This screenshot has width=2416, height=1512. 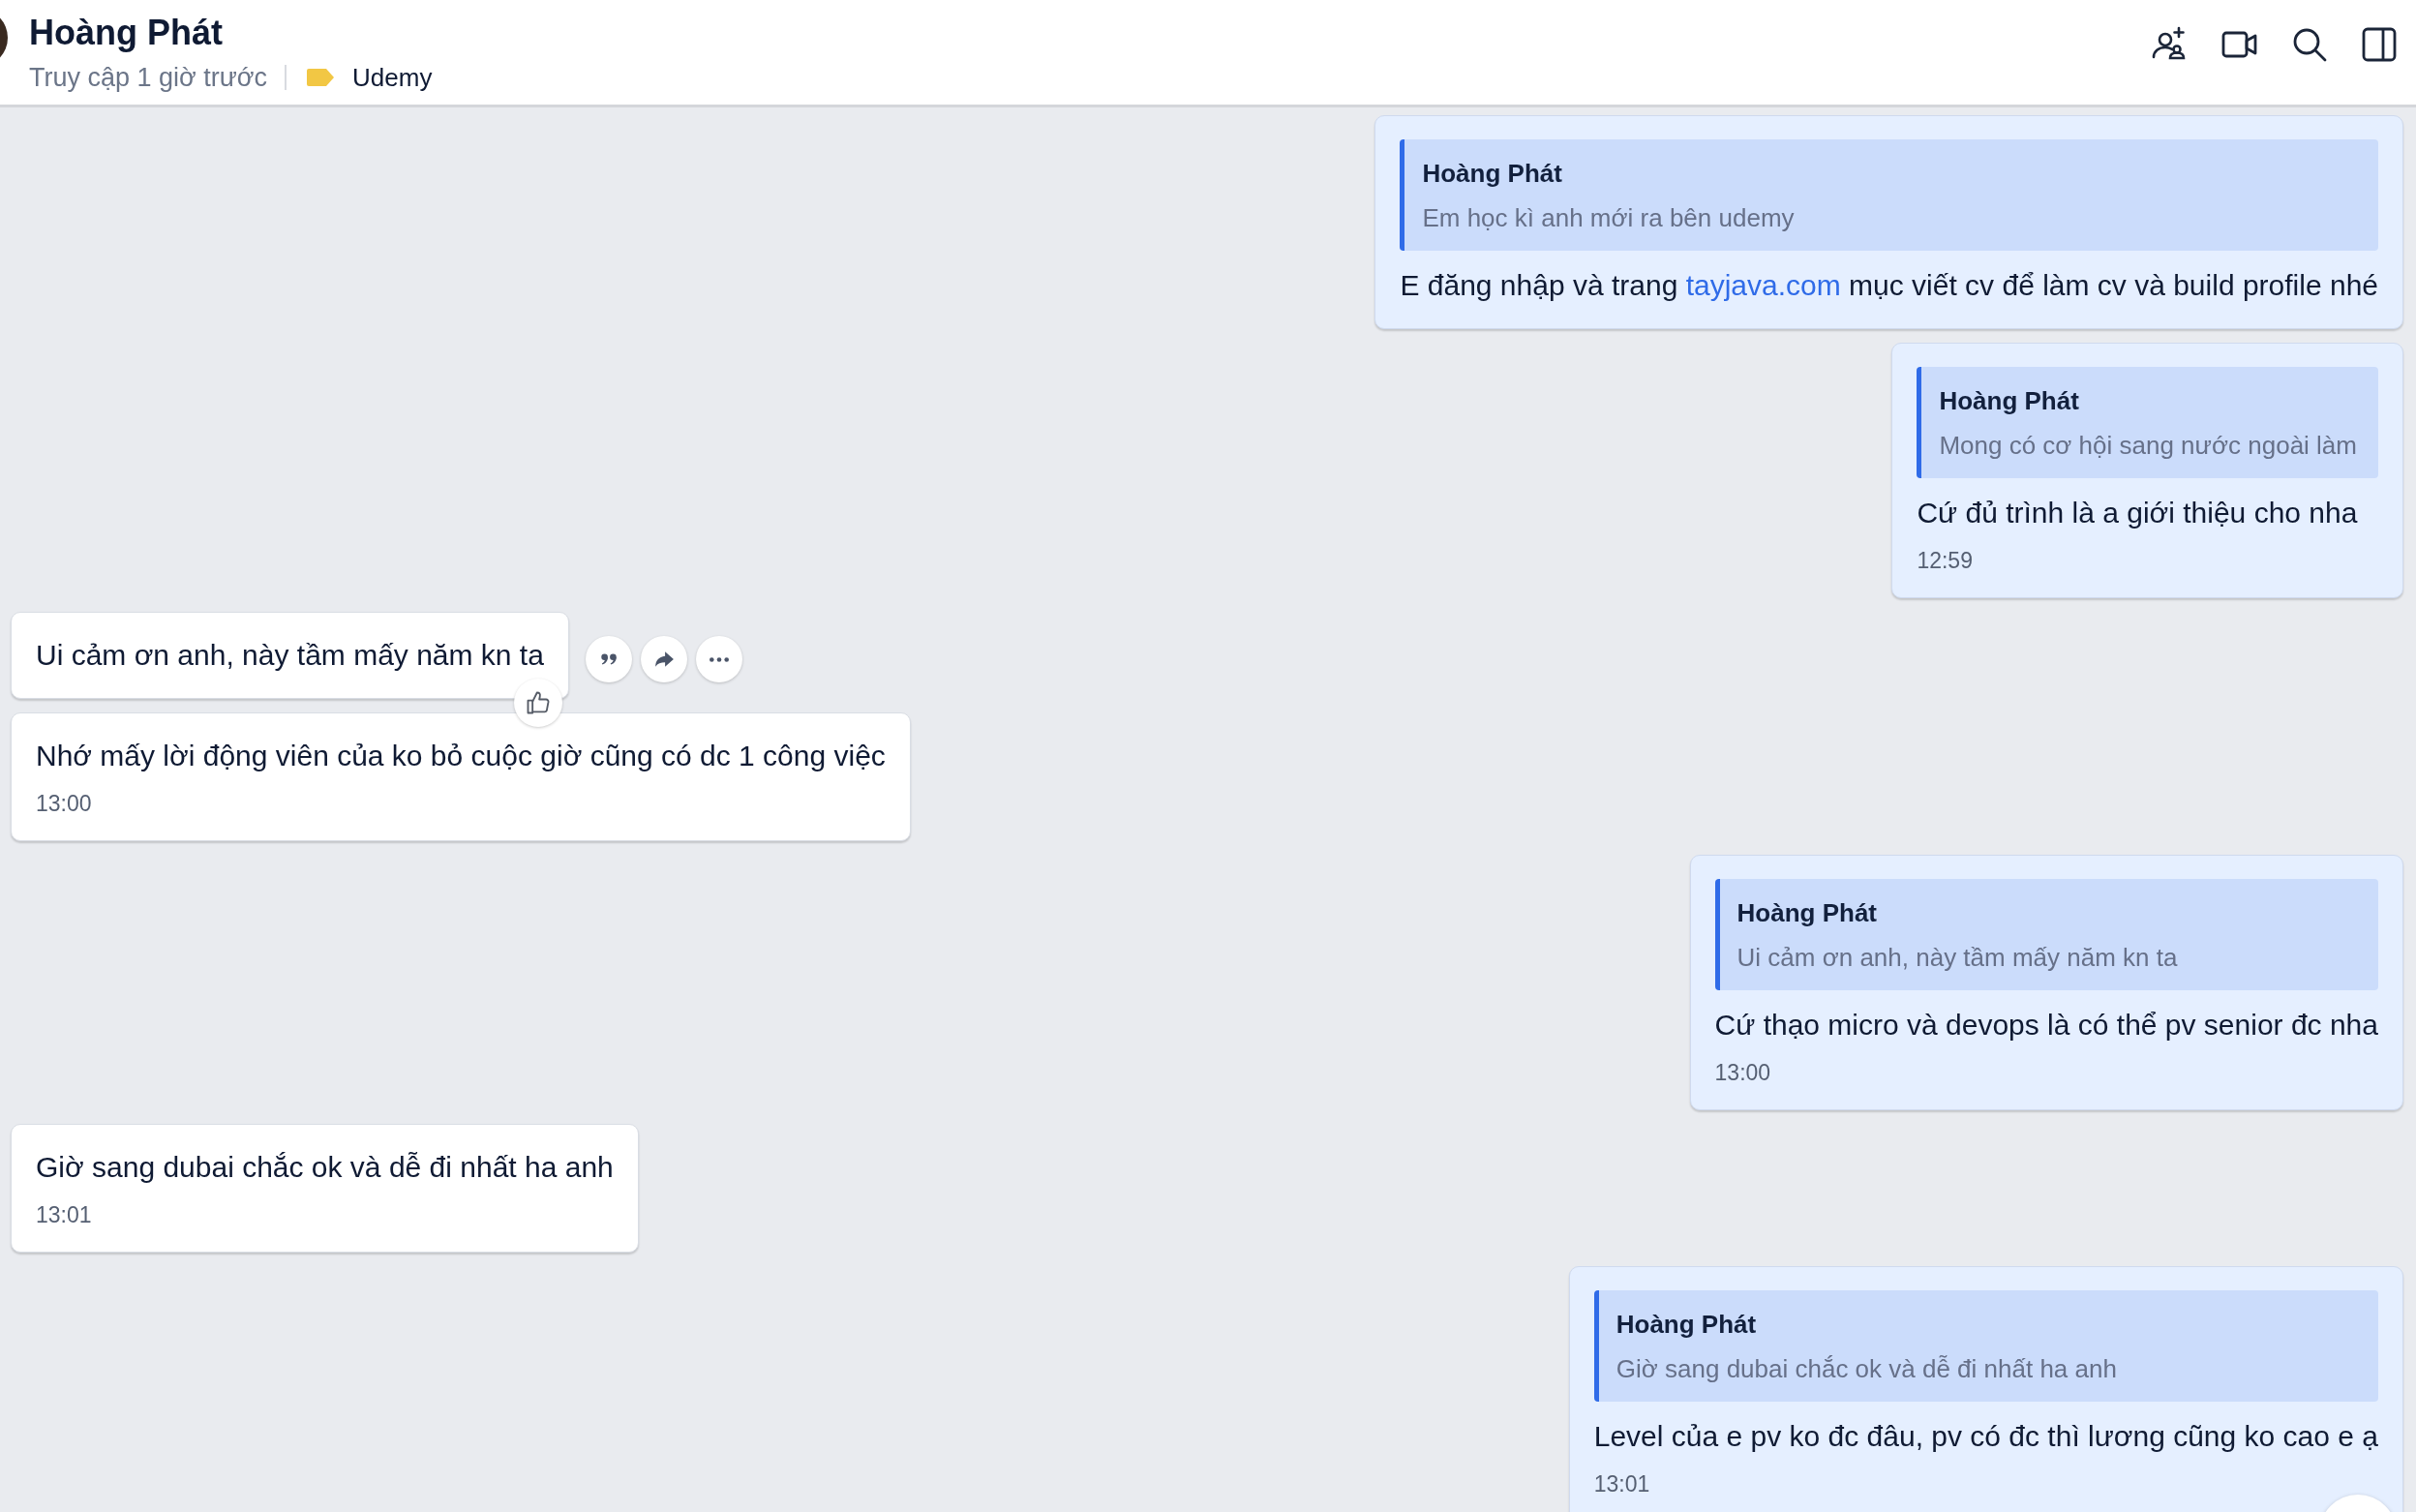 What do you see at coordinates (663, 659) in the screenshot?
I see `forward-button` at bounding box center [663, 659].